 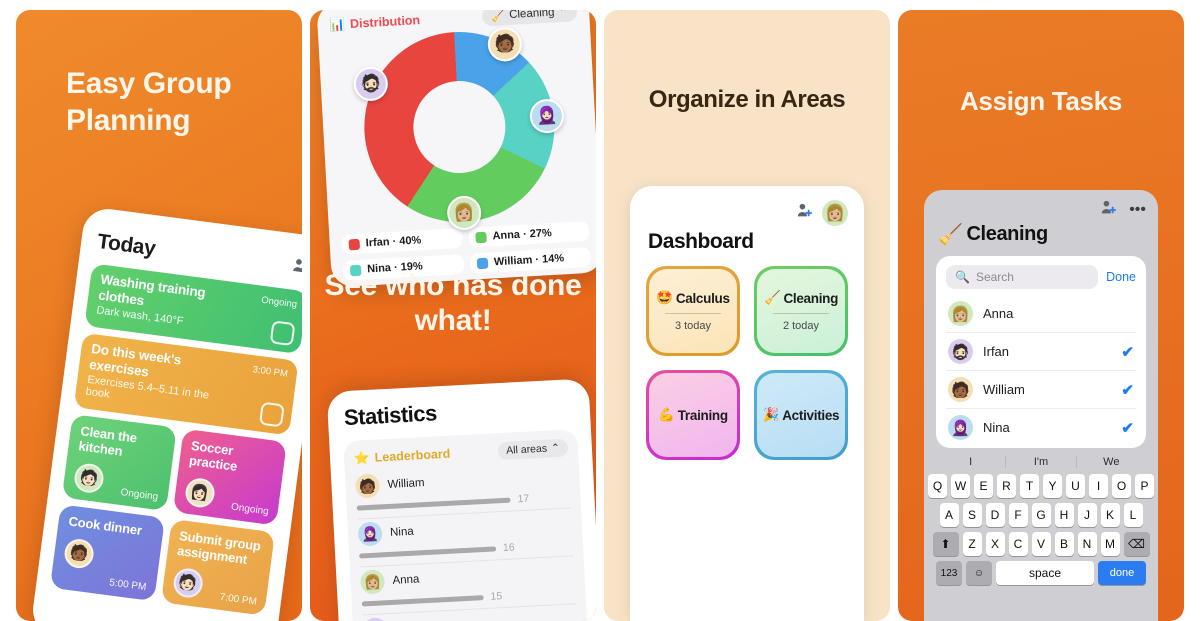 What do you see at coordinates (960, 351) in the screenshot?
I see `avatar: 🧔🏻` at bounding box center [960, 351].